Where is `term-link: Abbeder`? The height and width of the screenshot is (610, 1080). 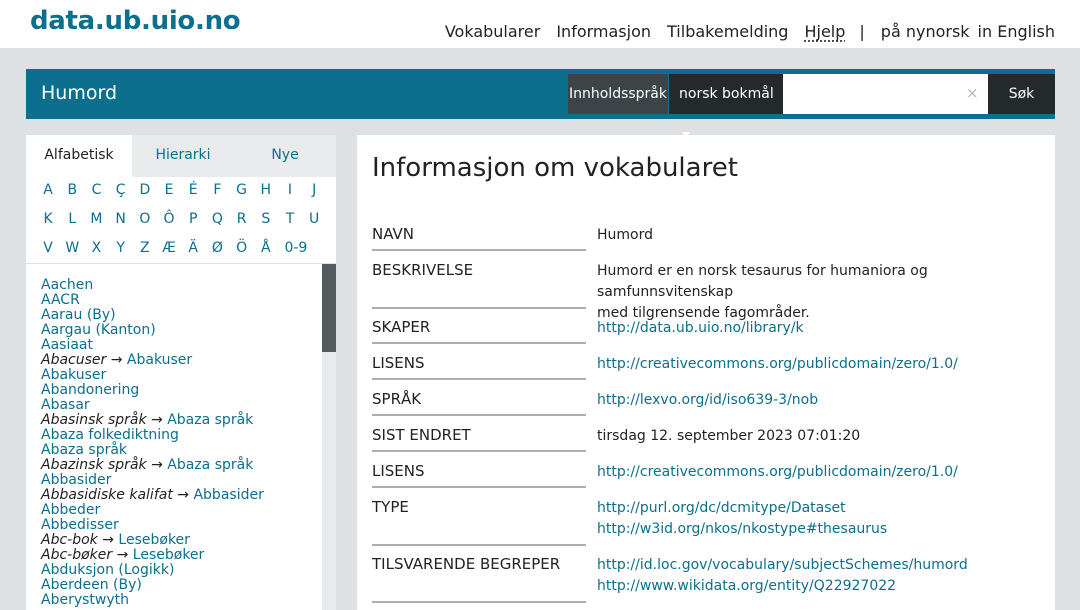 term-link: Abbeder is located at coordinates (70, 510).